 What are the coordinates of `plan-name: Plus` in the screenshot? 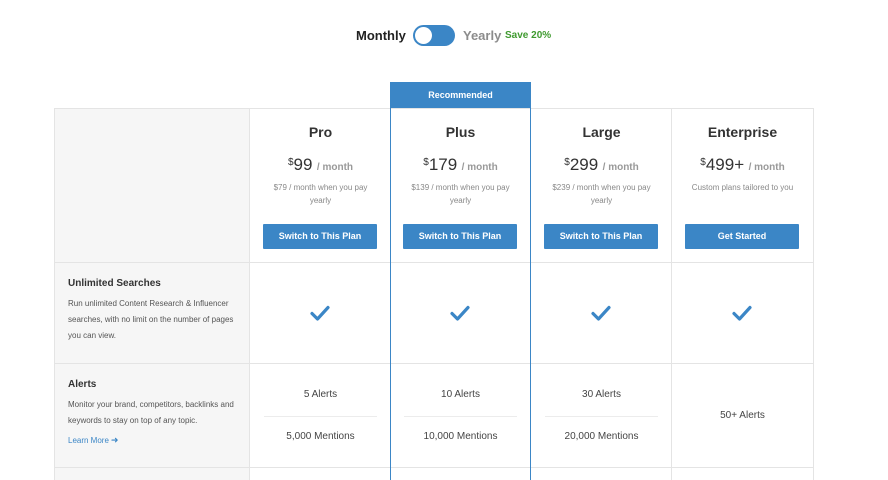 It's located at (460, 132).